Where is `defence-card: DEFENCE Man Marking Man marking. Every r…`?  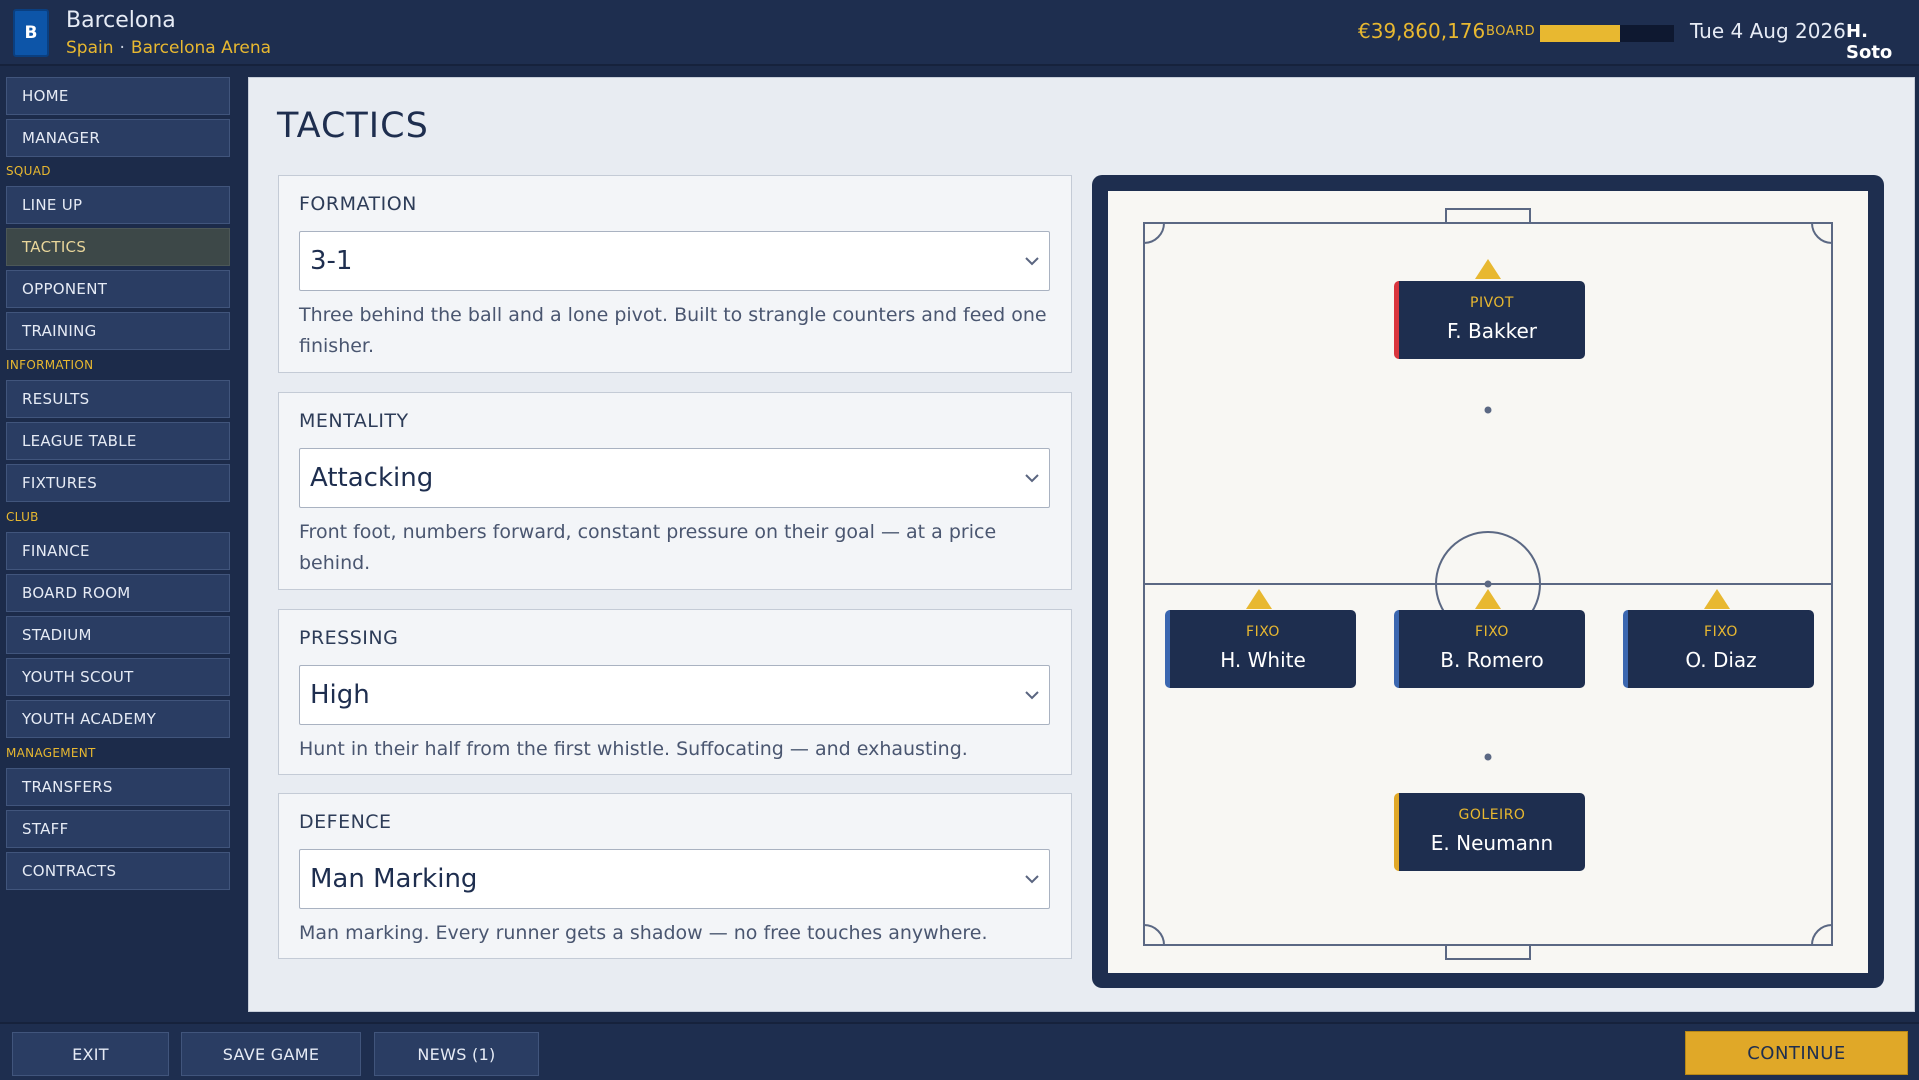 defence-card: DEFENCE Man Marking Man marking. Every r… is located at coordinates (675, 876).